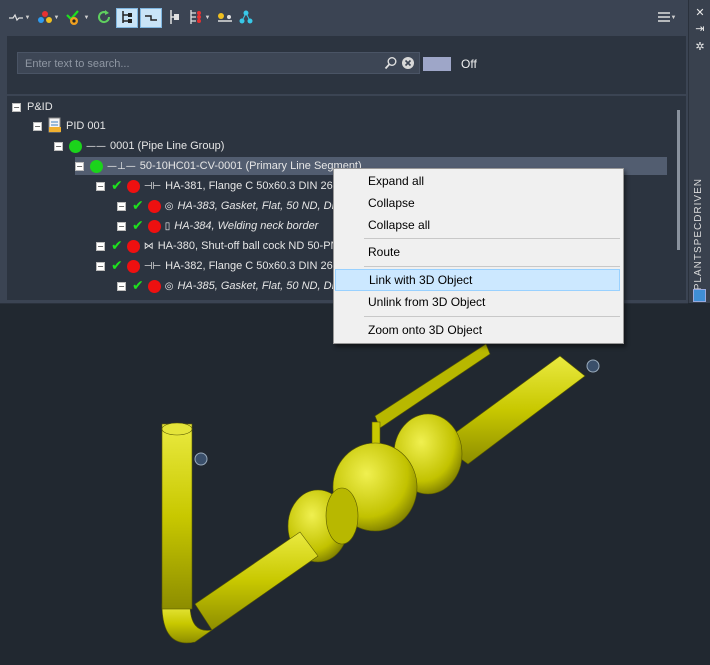 The image size is (710, 665). Describe the element at coordinates (16, 18) in the screenshot. I see `line-type-icon` at that location.